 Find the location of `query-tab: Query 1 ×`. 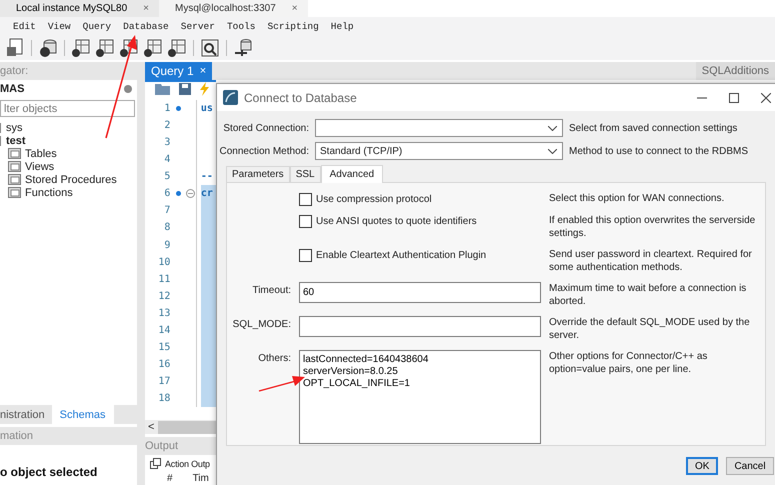

query-tab: Query 1 × is located at coordinates (178, 71).